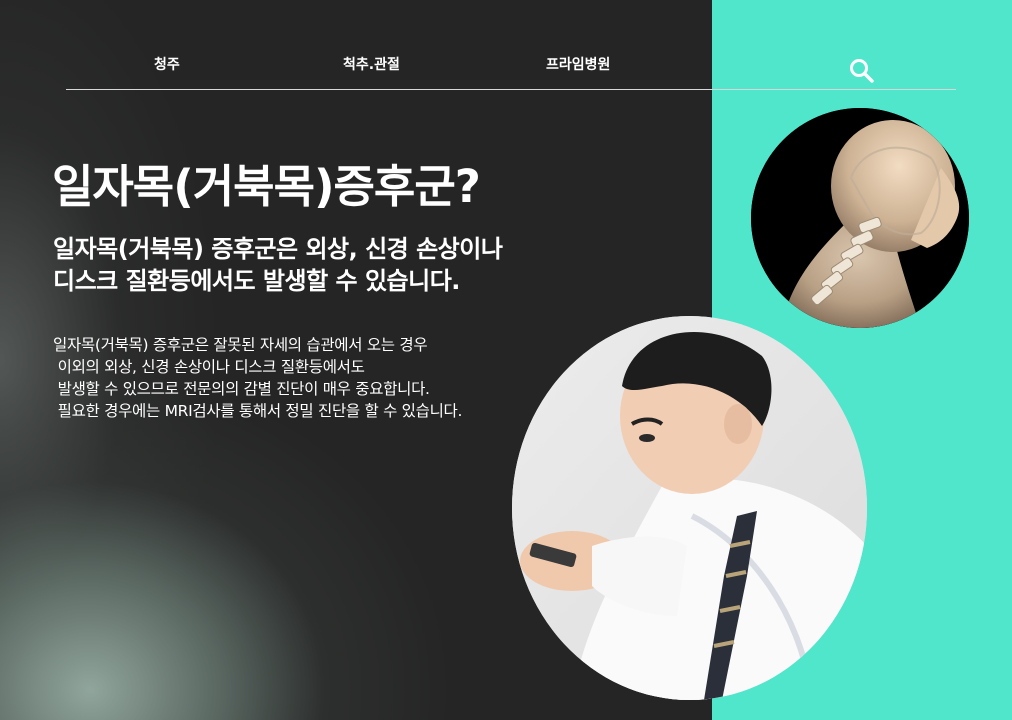 This screenshot has width=1012, height=720. I want to click on subtitle-line: 일자목(거북목) 증후군은 외상, 신경 손상이나, so click(278, 249).